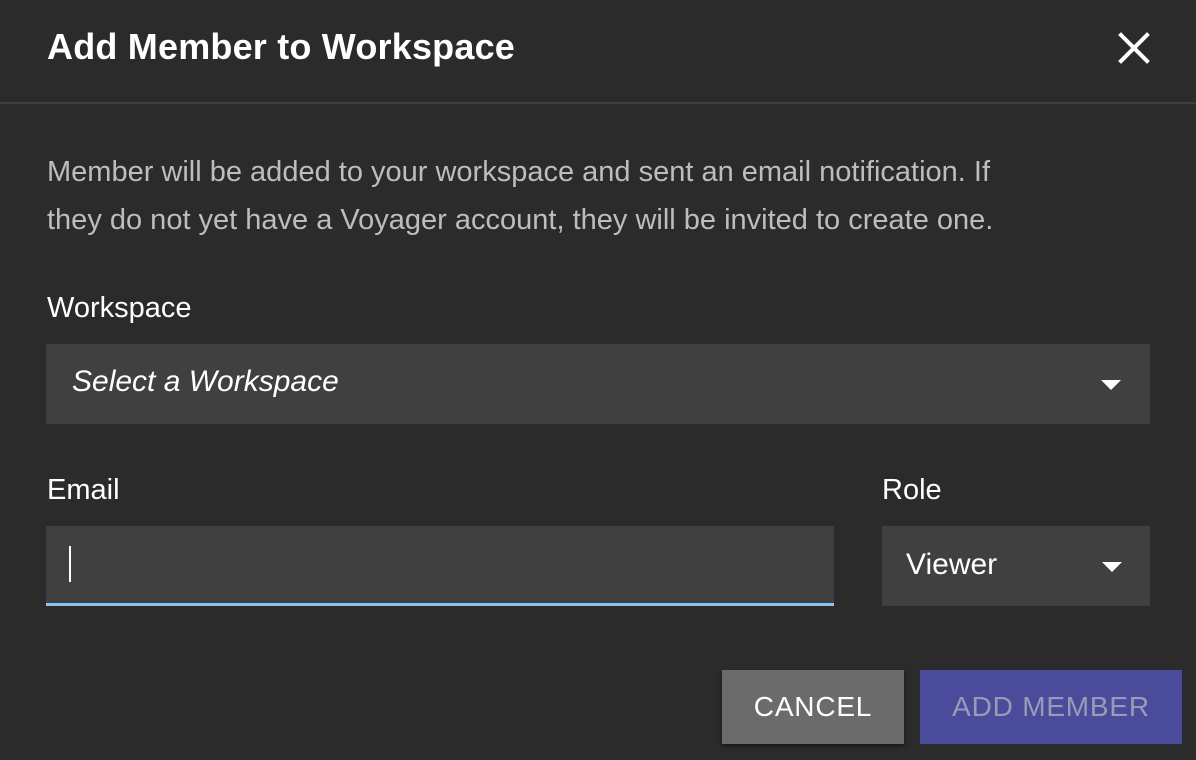 This screenshot has height=760, width=1196. Describe the element at coordinates (813, 707) in the screenshot. I see `cancel-button: CANCEL` at that location.